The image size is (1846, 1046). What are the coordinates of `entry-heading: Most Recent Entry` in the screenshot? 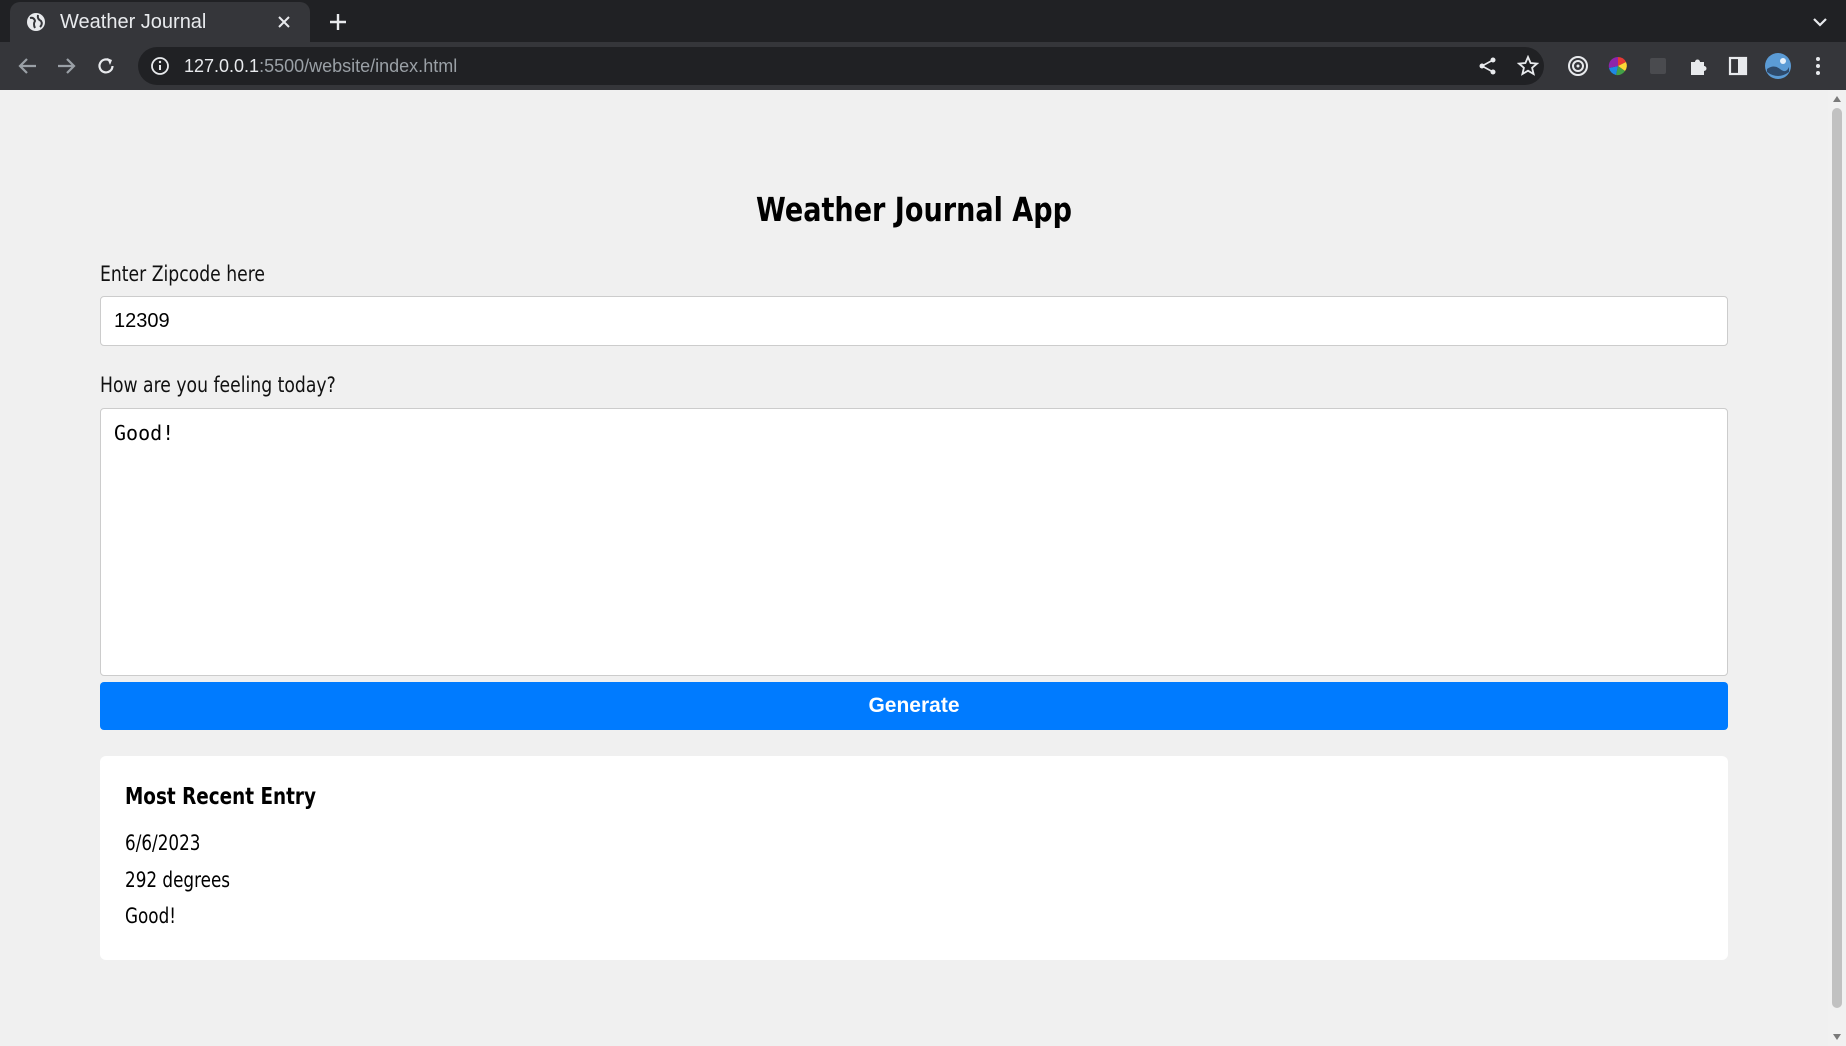 It's located at (220, 797).